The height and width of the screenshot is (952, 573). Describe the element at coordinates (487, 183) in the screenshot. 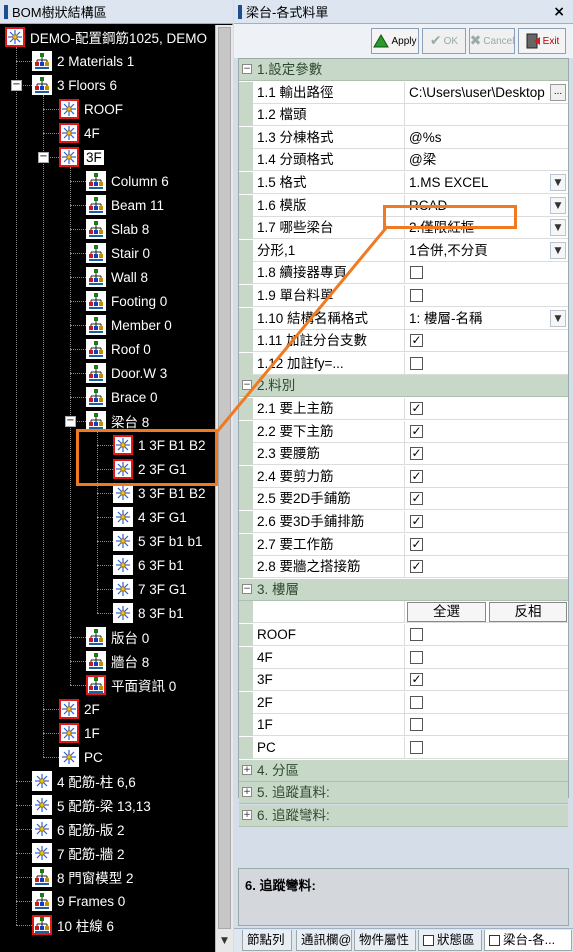

I see `property-value: 1.MS EXCEL ▼` at that location.